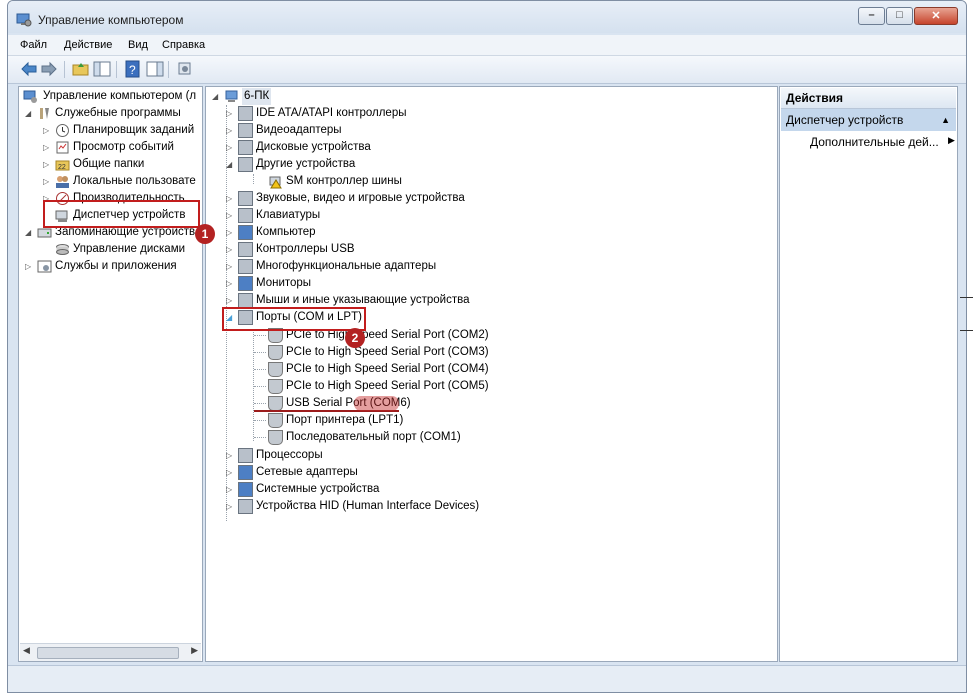  I want to click on mouse-icon, so click(245, 300).